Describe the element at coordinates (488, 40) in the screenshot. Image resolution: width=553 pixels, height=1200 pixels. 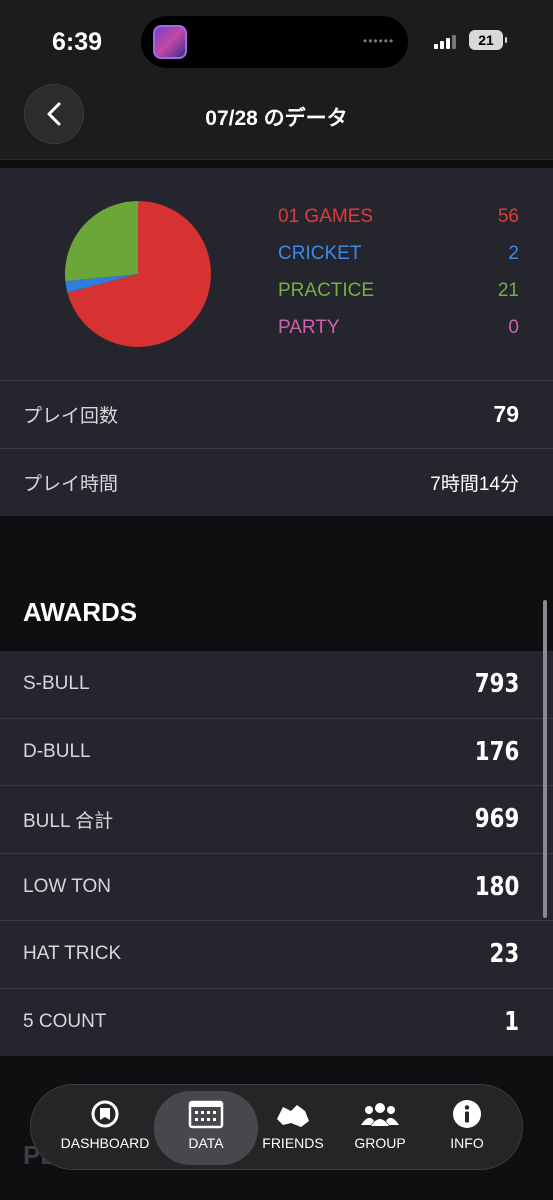
I see `battery-icon: 21` at that location.